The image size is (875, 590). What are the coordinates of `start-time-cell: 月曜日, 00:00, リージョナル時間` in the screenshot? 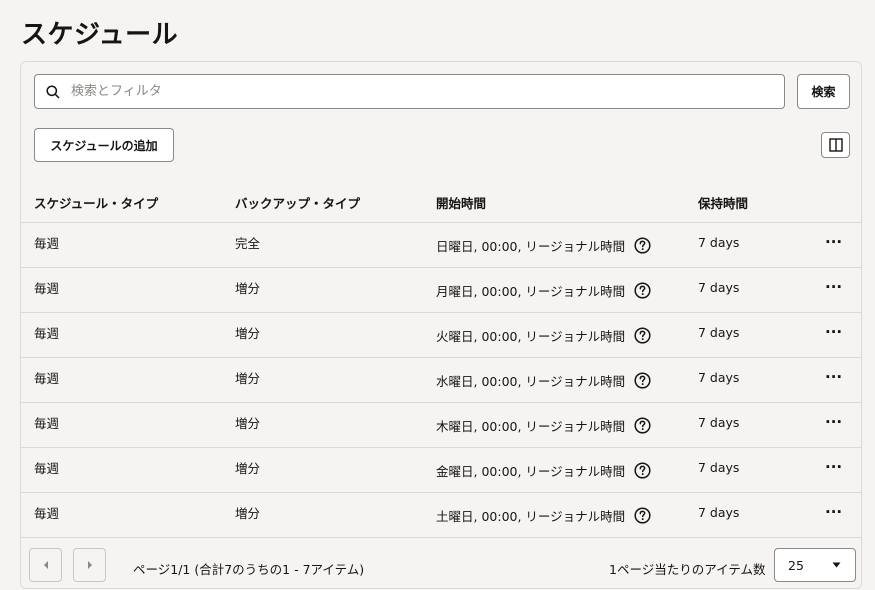 It's located at (567, 290).